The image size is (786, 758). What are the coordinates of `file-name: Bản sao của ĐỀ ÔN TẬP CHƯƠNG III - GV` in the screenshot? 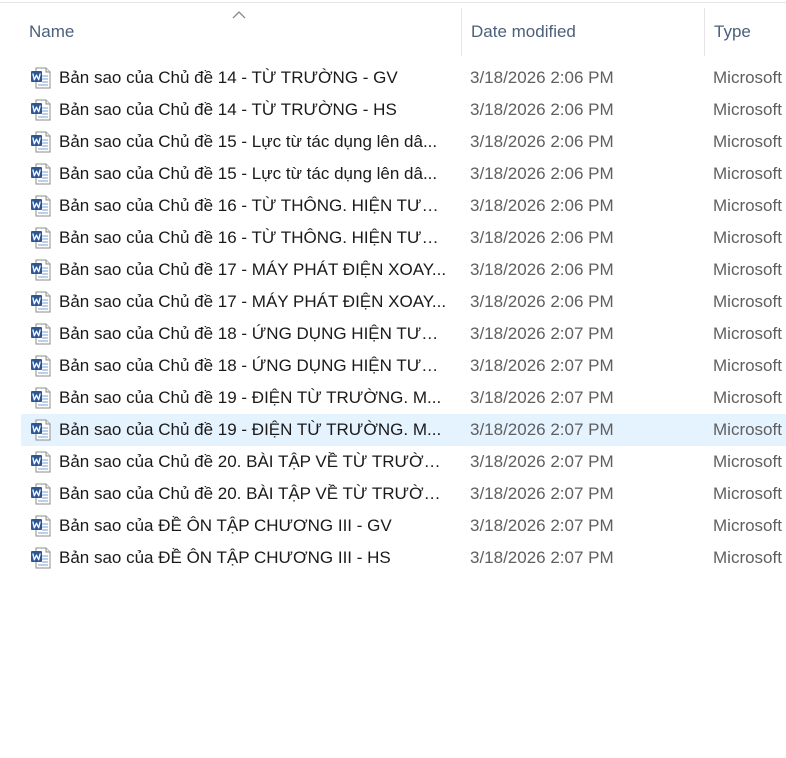 It's located at (225, 525).